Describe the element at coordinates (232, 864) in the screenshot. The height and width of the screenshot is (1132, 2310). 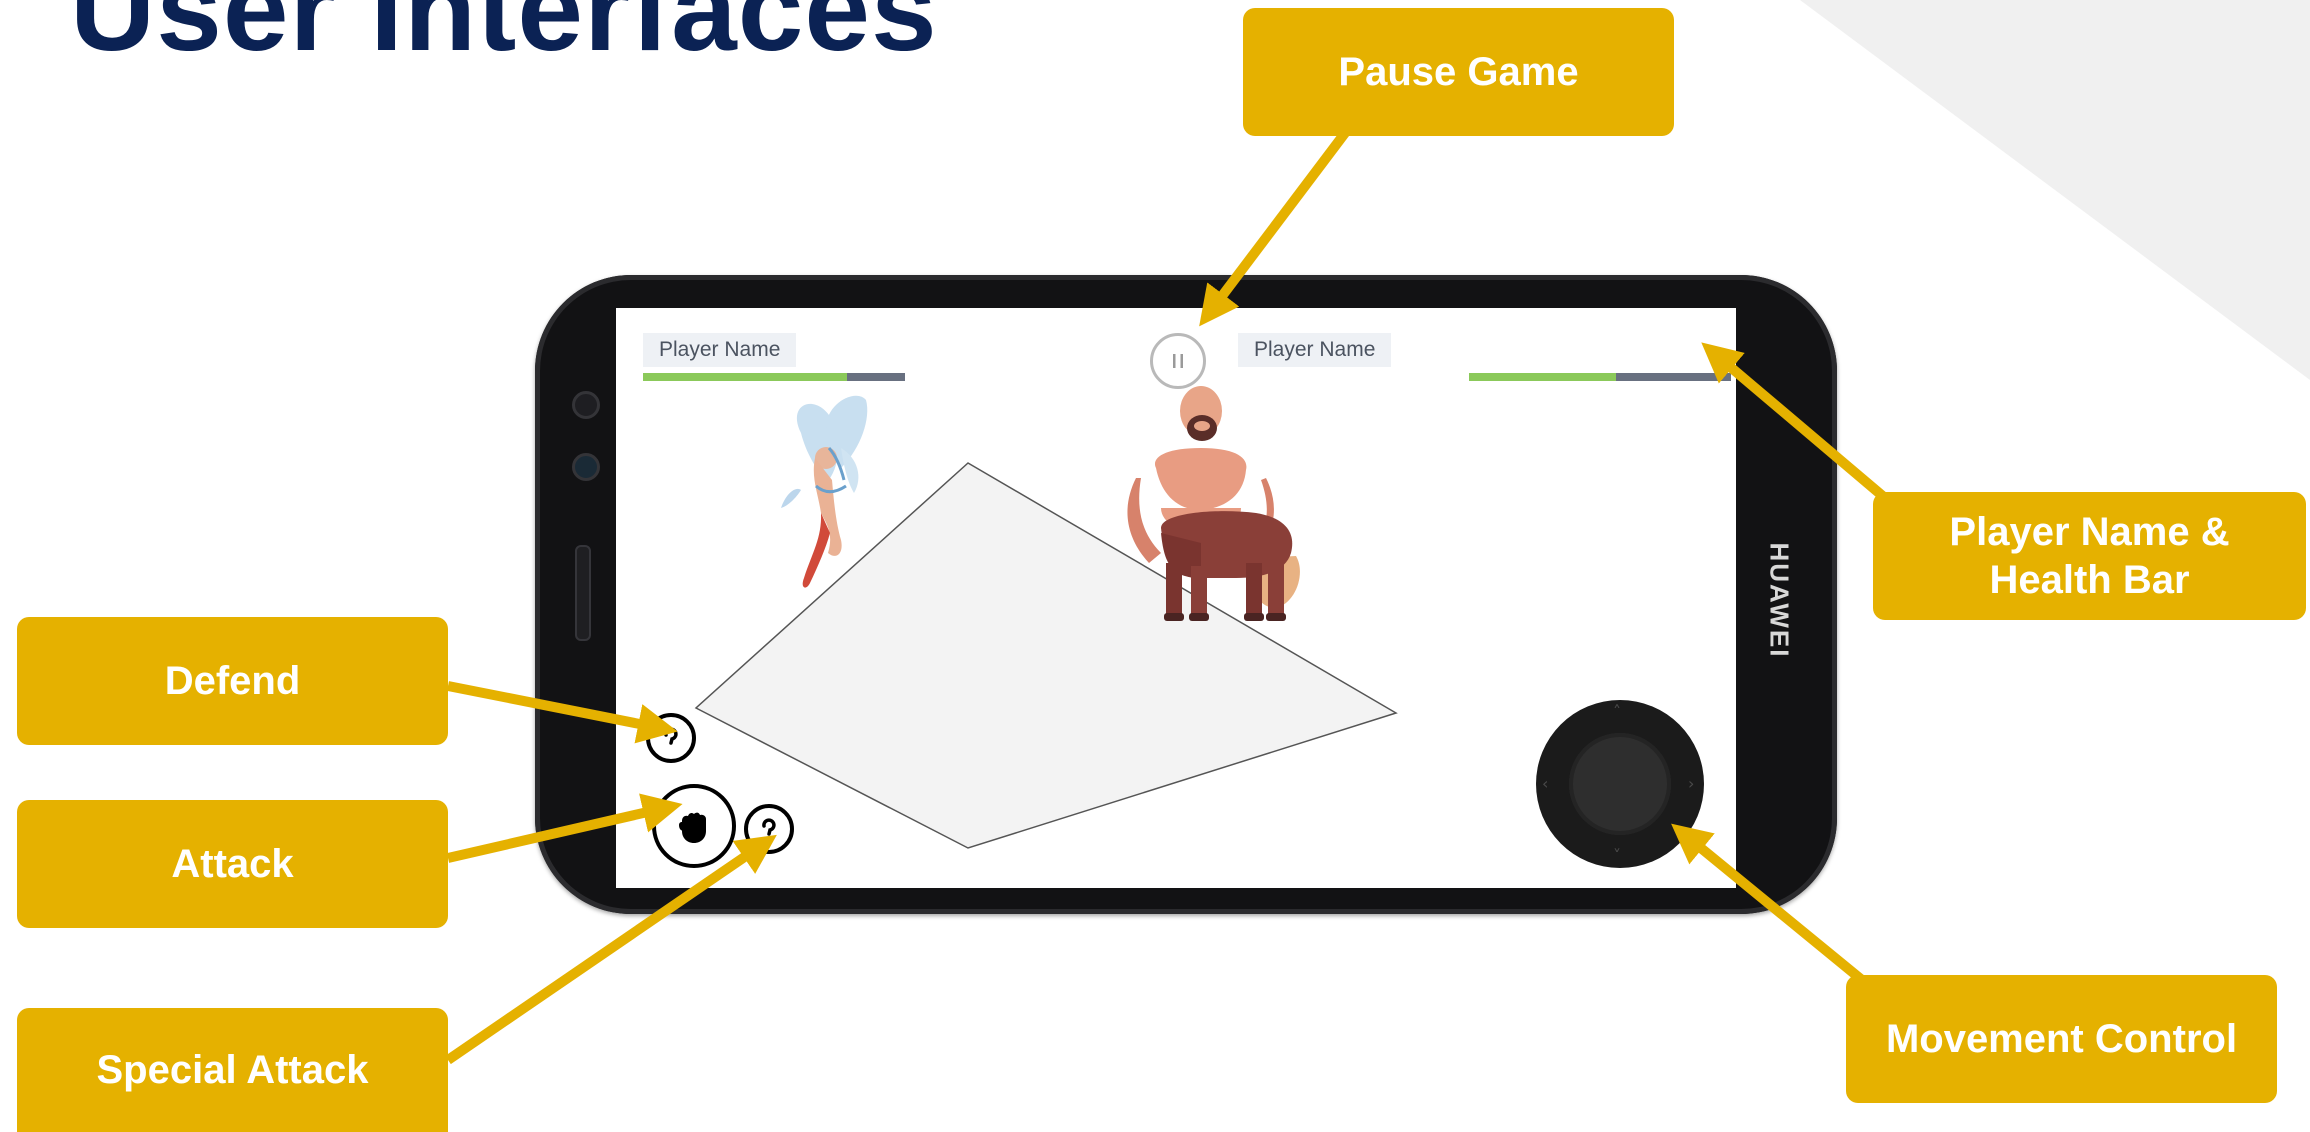
I see `callout-attack: Attack` at that location.